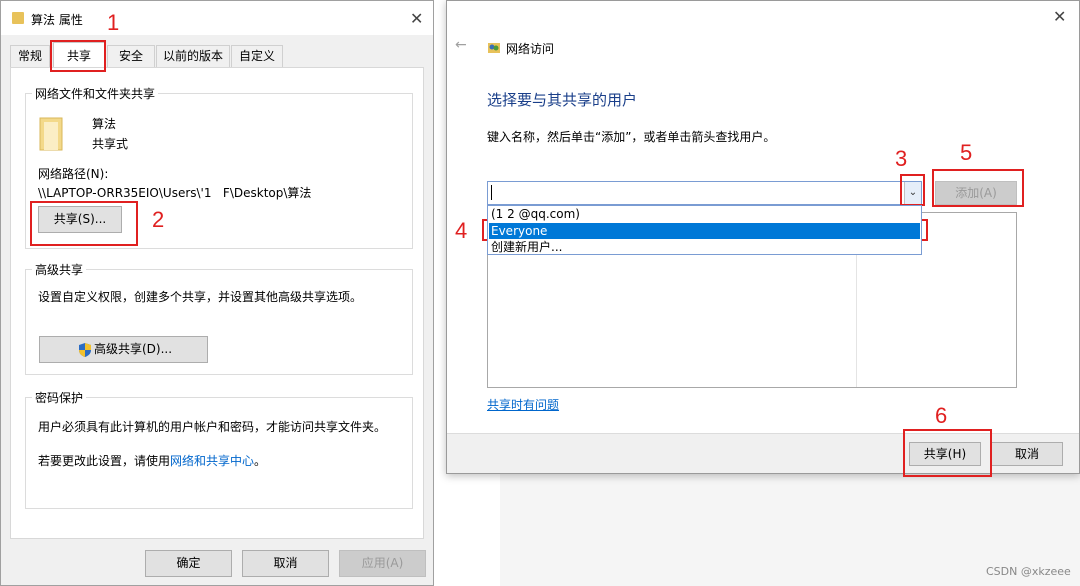  Describe the element at coordinates (79, 55) in the screenshot. I see `tab-sharing: 共享` at that location.